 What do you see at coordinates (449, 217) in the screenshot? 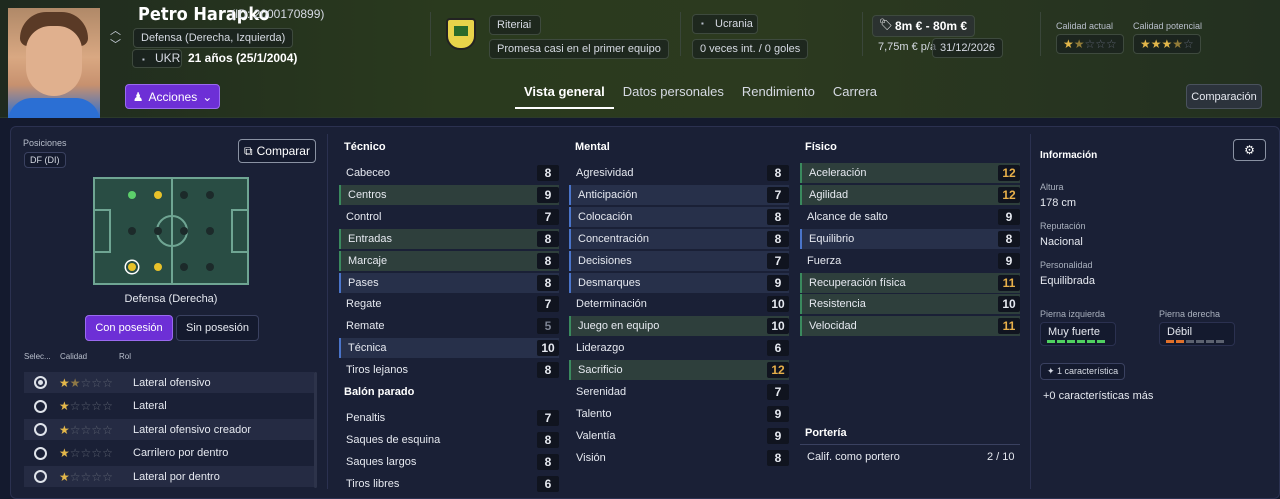
I see `attribute-row: Control 7` at bounding box center [449, 217].